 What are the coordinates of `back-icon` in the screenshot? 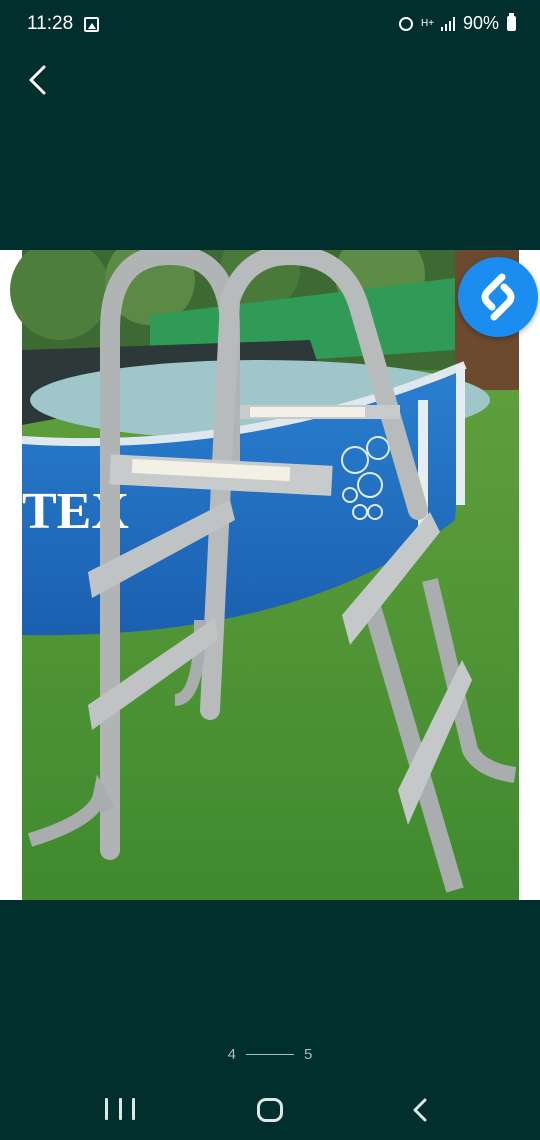 It's located at (420, 1110).